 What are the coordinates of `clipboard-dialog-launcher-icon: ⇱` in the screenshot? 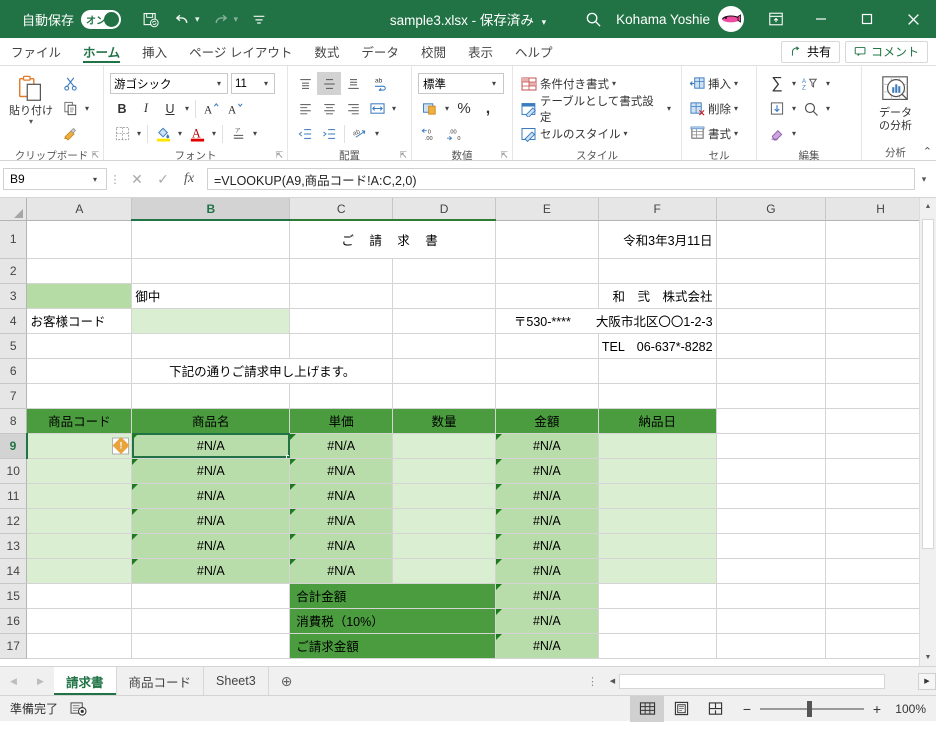 It's located at (95, 155).